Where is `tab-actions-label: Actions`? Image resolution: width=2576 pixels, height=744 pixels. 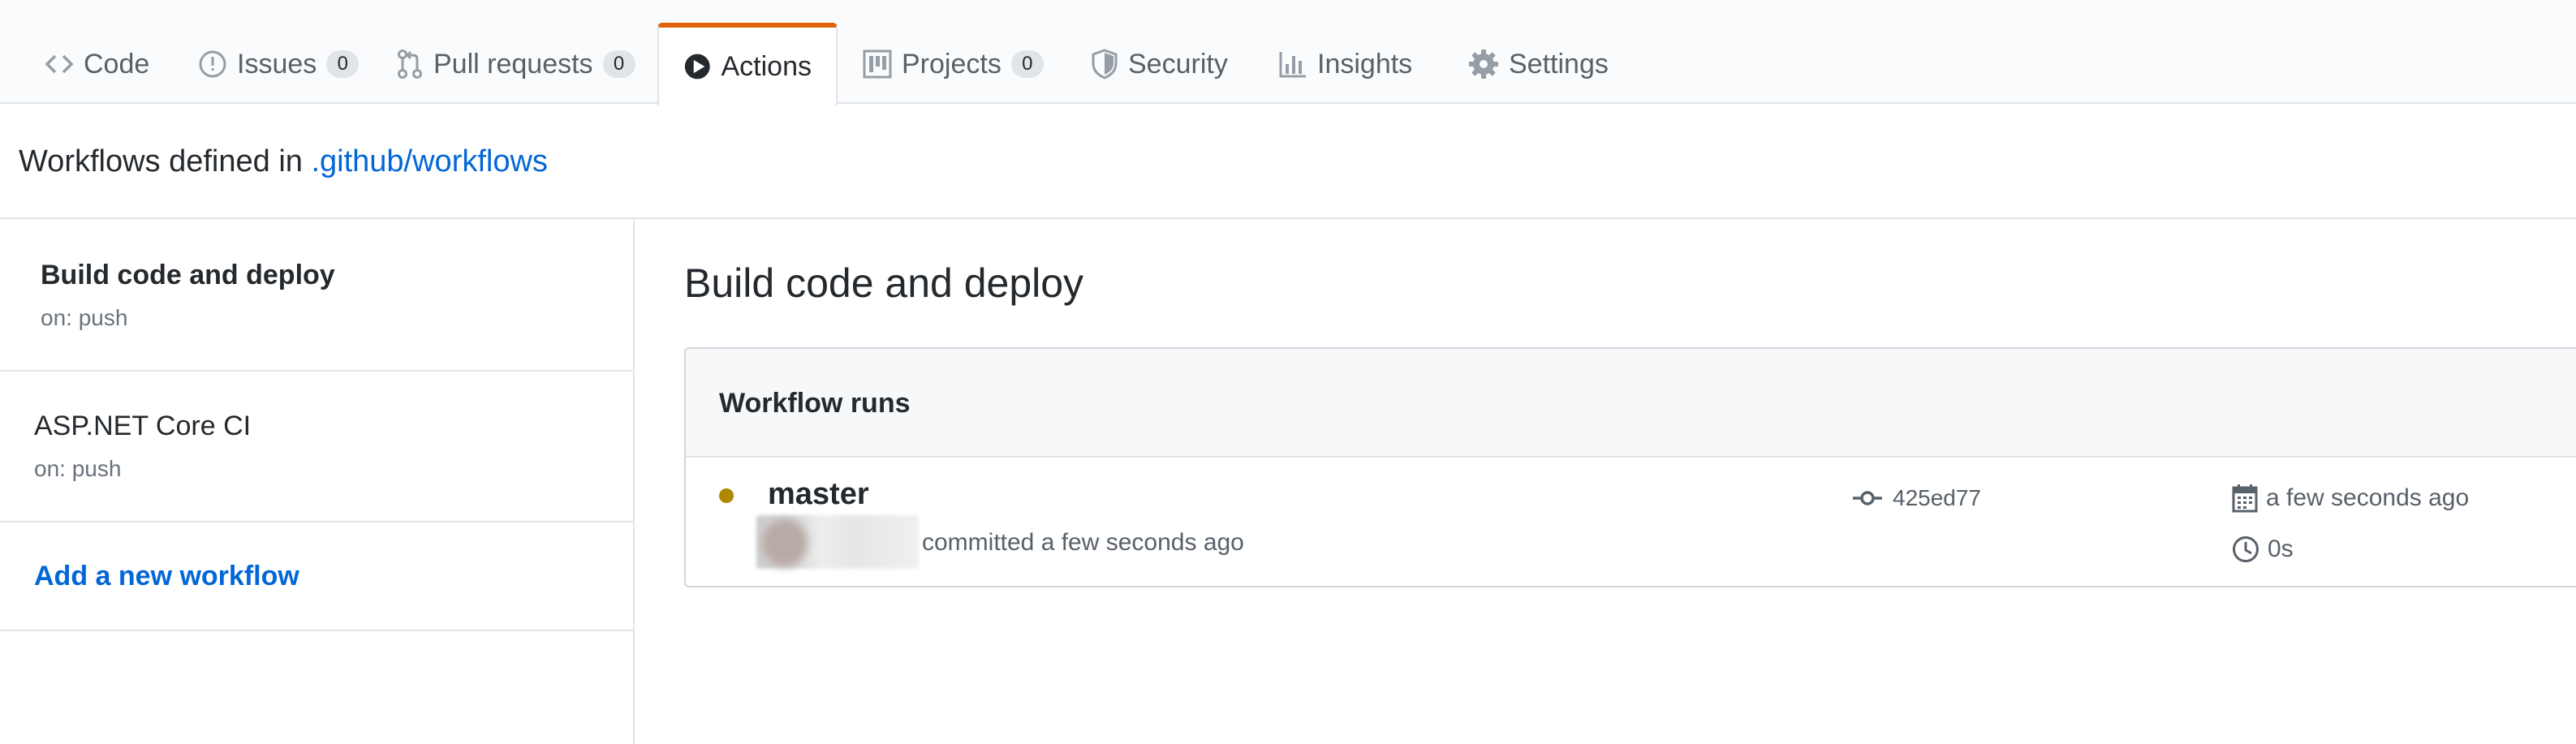
tab-actions-label: Actions is located at coordinates (766, 66).